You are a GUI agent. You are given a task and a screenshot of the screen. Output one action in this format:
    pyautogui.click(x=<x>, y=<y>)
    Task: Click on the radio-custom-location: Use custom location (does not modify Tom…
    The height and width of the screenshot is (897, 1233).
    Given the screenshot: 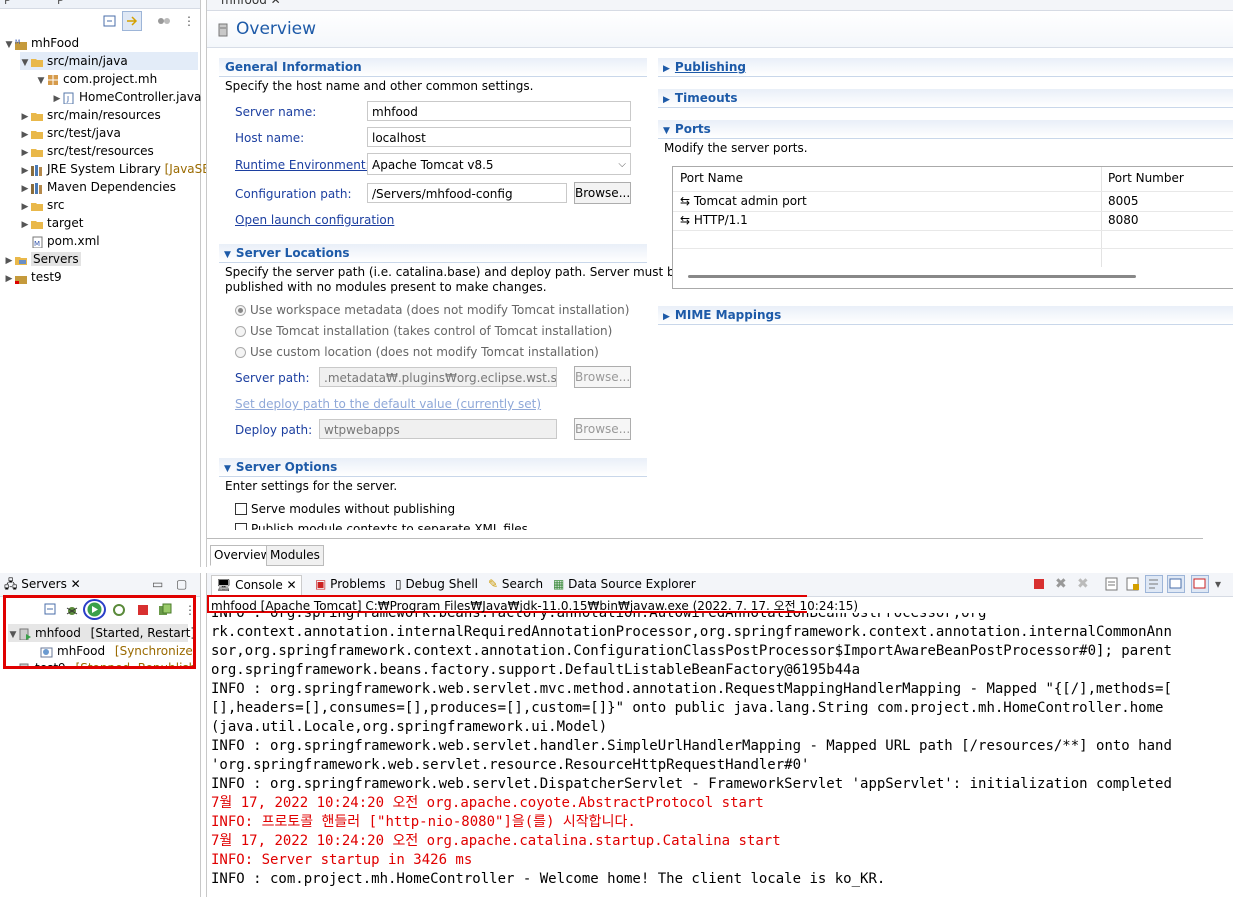 What is the action you would take?
    pyautogui.click(x=417, y=352)
    